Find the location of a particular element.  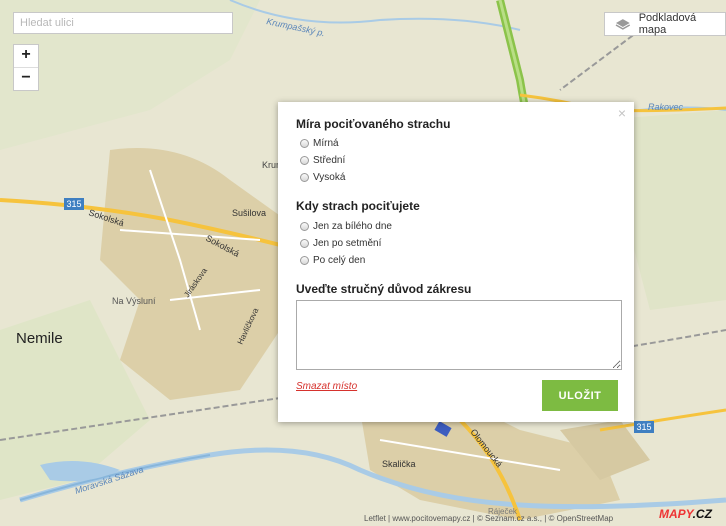

fear-option-high-label: Vysoká is located at coordinates (329, 177).